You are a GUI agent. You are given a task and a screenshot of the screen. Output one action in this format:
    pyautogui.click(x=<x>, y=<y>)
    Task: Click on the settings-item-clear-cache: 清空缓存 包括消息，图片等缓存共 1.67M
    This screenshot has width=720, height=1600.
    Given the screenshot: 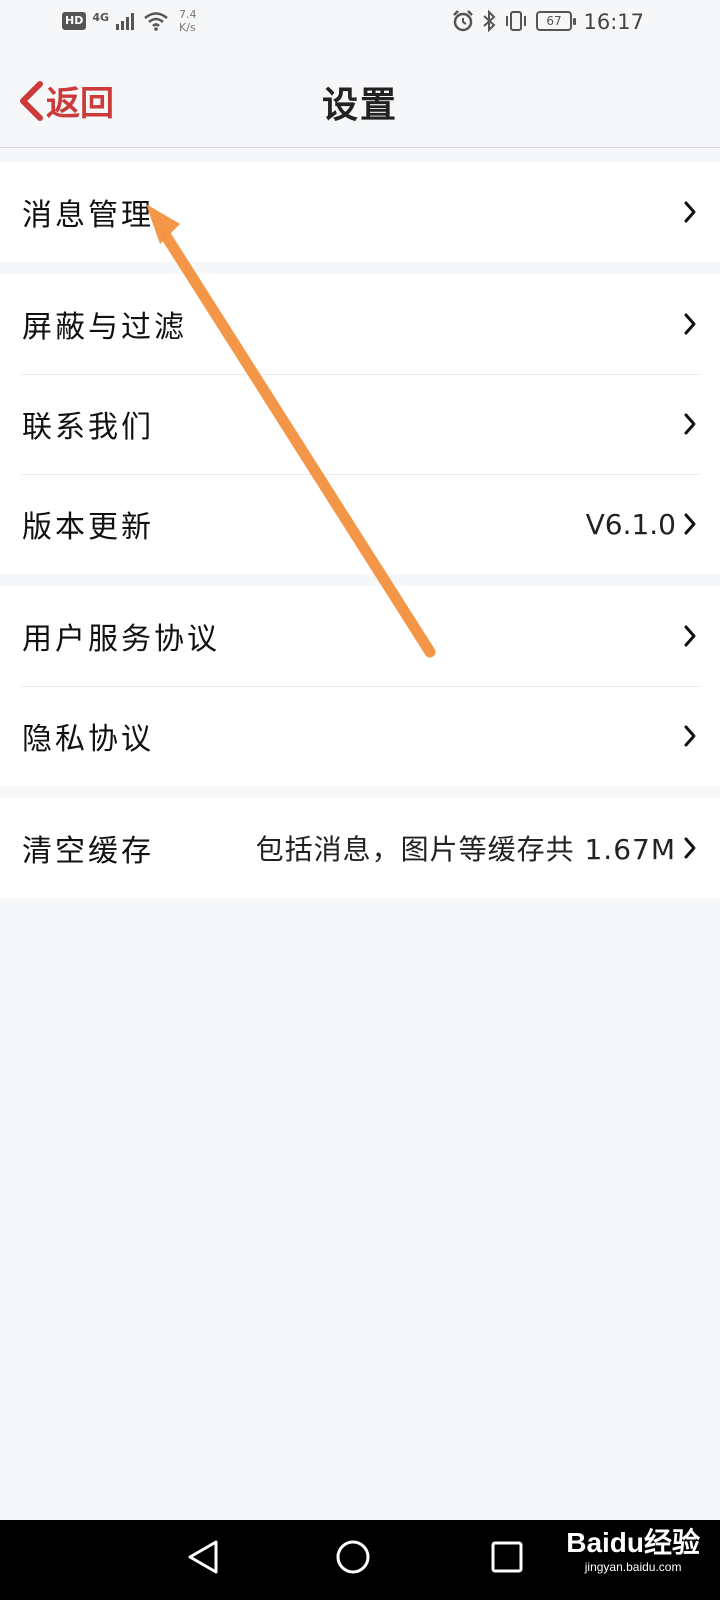 What is the action you would take?
    pyautogui.click(x=360, y=848)
    